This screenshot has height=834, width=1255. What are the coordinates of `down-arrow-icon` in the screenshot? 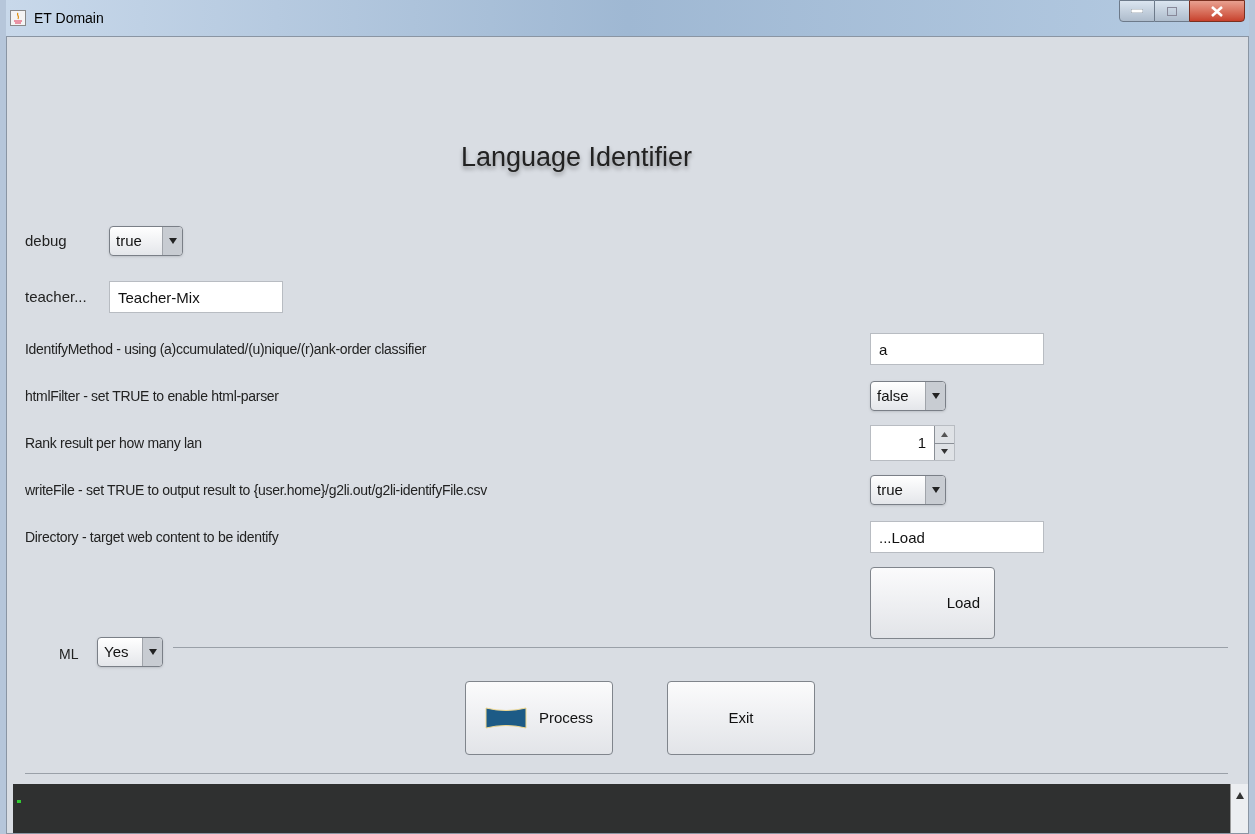 It's located at (944, 452).